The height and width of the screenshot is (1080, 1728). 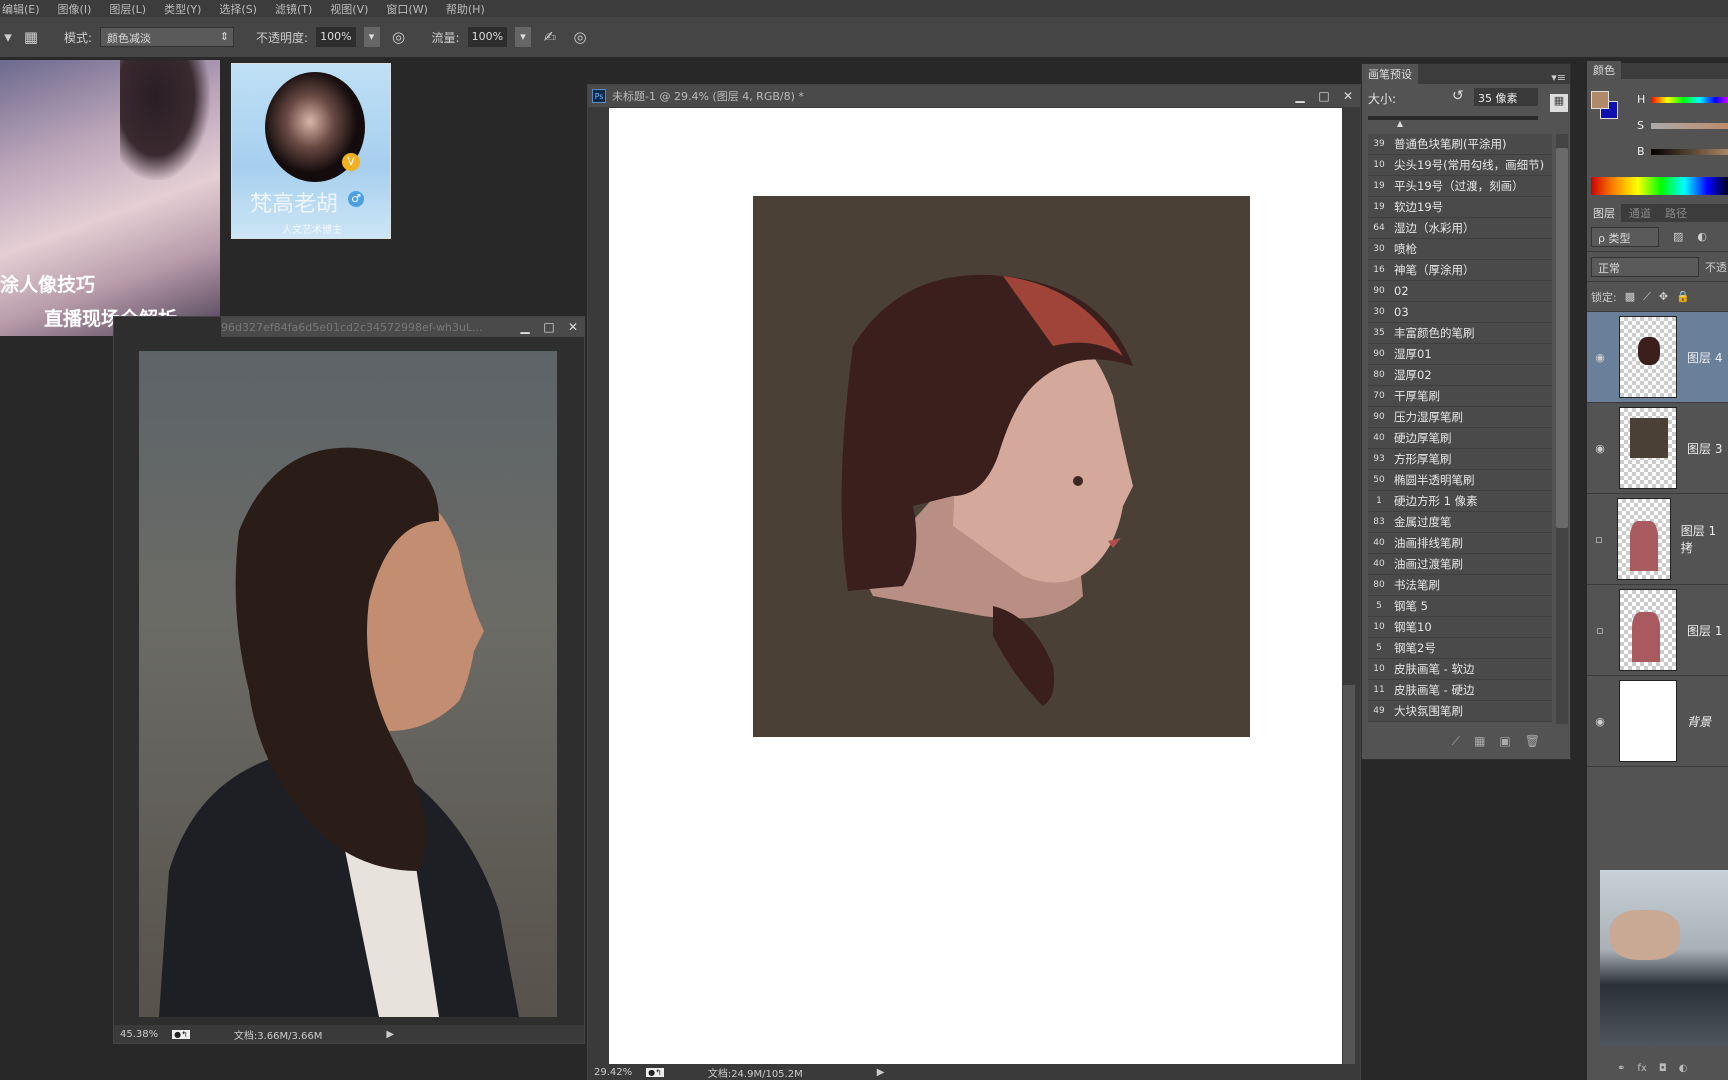 I want to click on brush-grid-icon: ▦, so click(x=1479, y=746).